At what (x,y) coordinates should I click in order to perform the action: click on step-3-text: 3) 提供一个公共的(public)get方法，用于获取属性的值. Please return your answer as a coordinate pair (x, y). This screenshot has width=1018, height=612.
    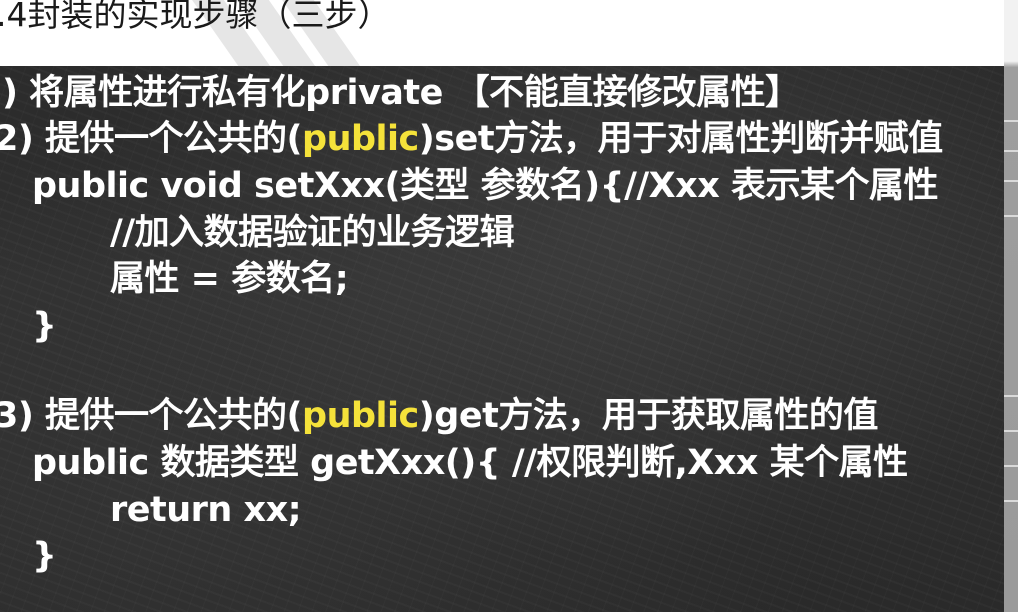
    Looking at the image, I should click on (439, 416).